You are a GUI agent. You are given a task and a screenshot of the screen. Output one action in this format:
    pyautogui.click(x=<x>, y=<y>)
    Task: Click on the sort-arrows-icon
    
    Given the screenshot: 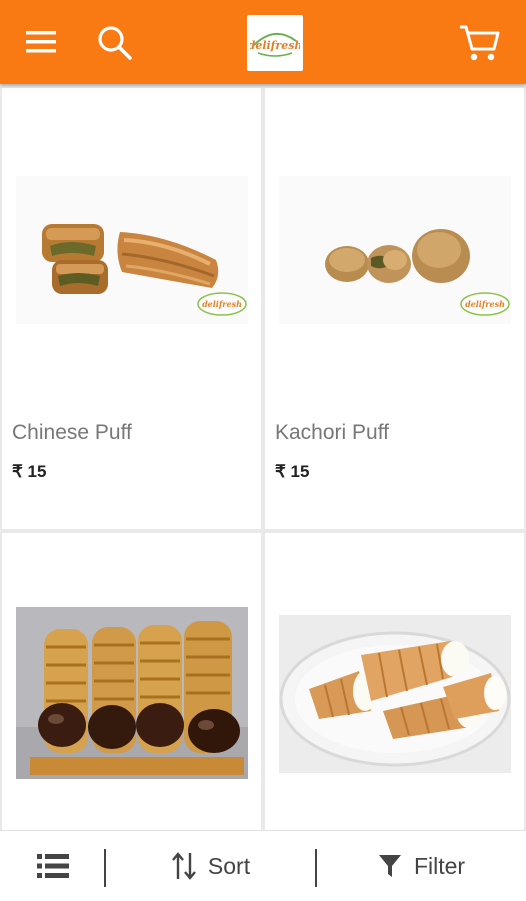 What is the action you would take?
    pyautogui.click(x=183, y=866)
    